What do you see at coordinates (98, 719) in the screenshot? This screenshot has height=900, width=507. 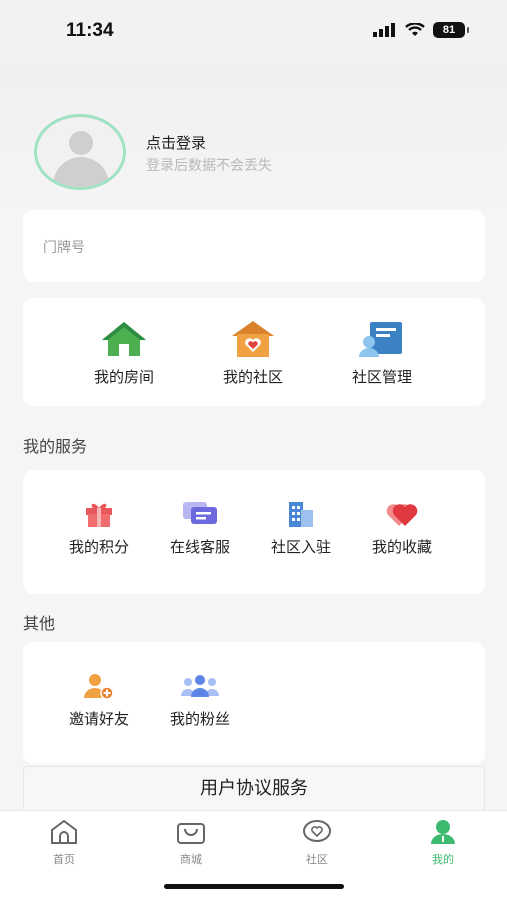 I see `invite-friends-label: 邀请好友` at bounding box center [98, 719].